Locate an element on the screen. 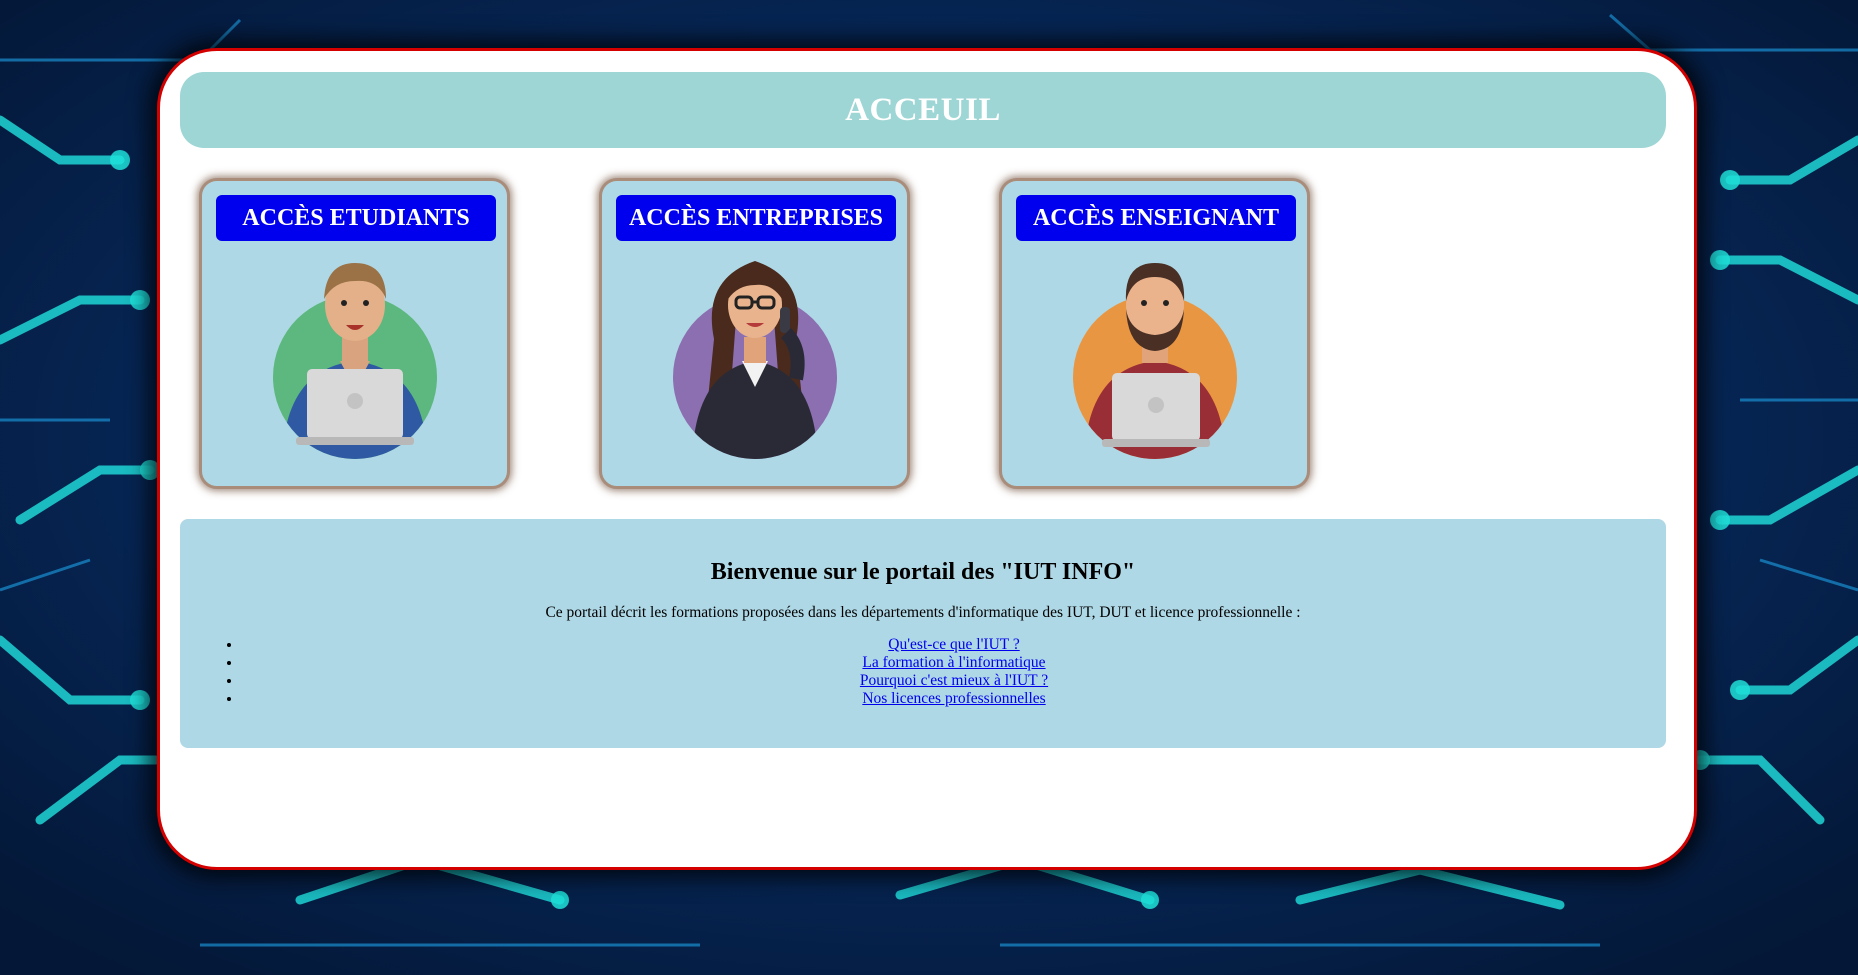 The width and height of the screenshot is (1858, 975). list-item: La formation à l'informatique is located at coordinates (954, 663).